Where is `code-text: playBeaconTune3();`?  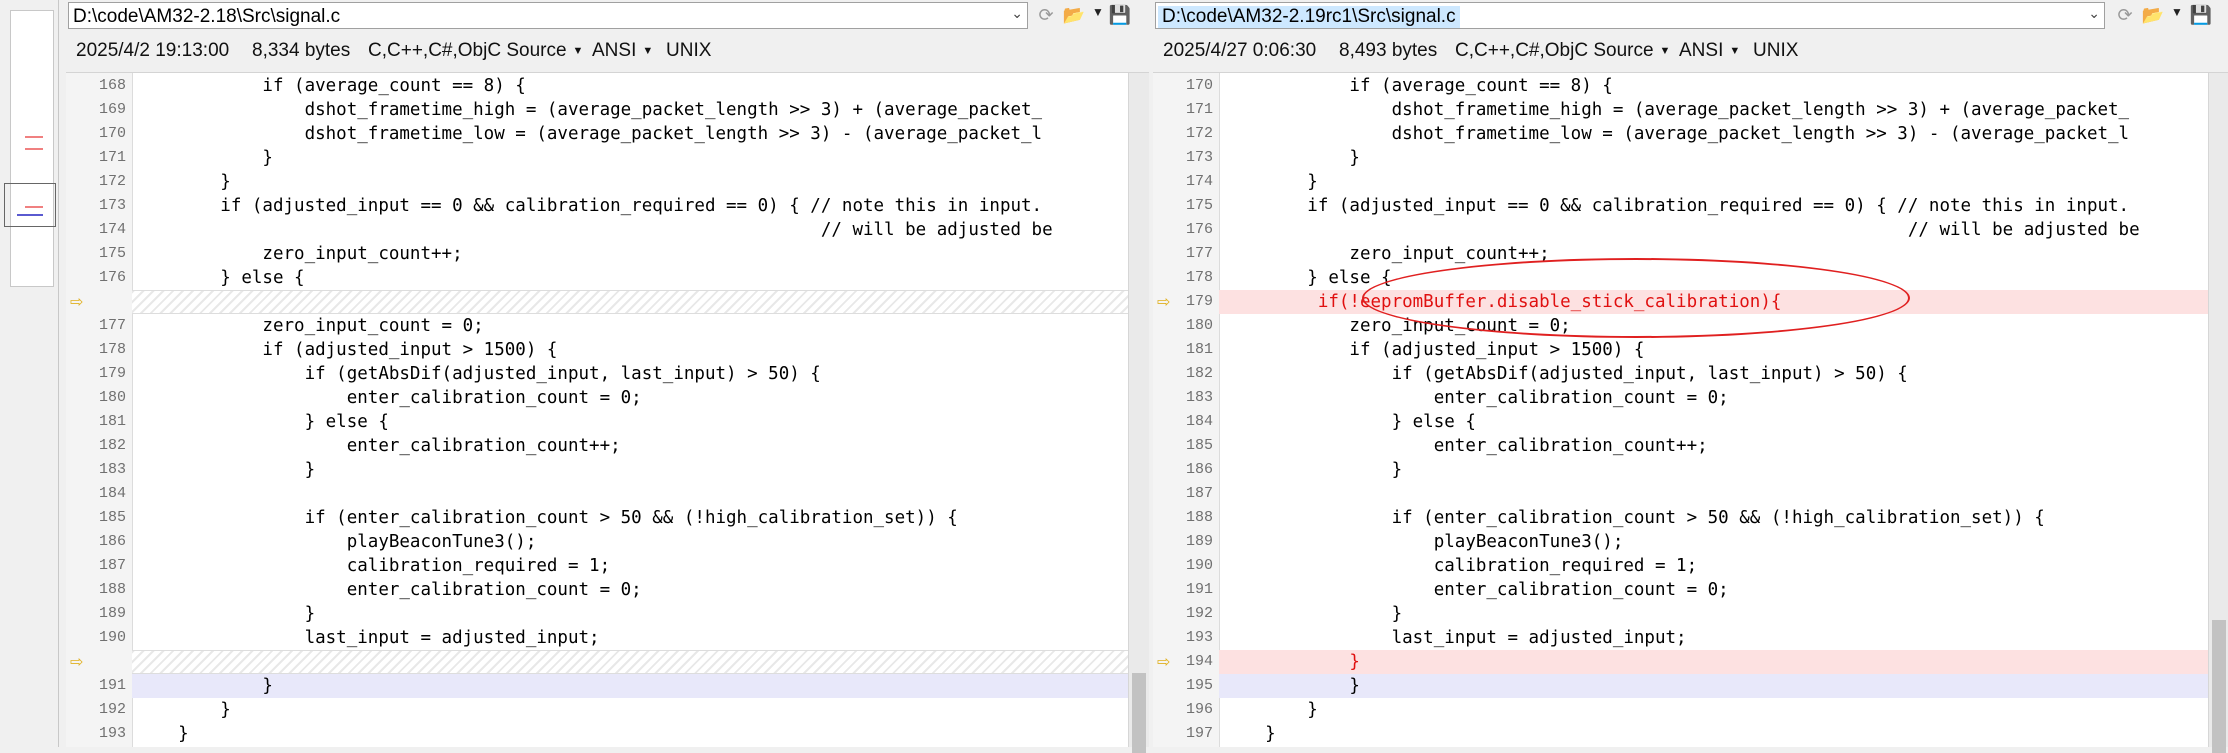 code-text: playBeaconTune3(); is located at coordinates (336, 542).